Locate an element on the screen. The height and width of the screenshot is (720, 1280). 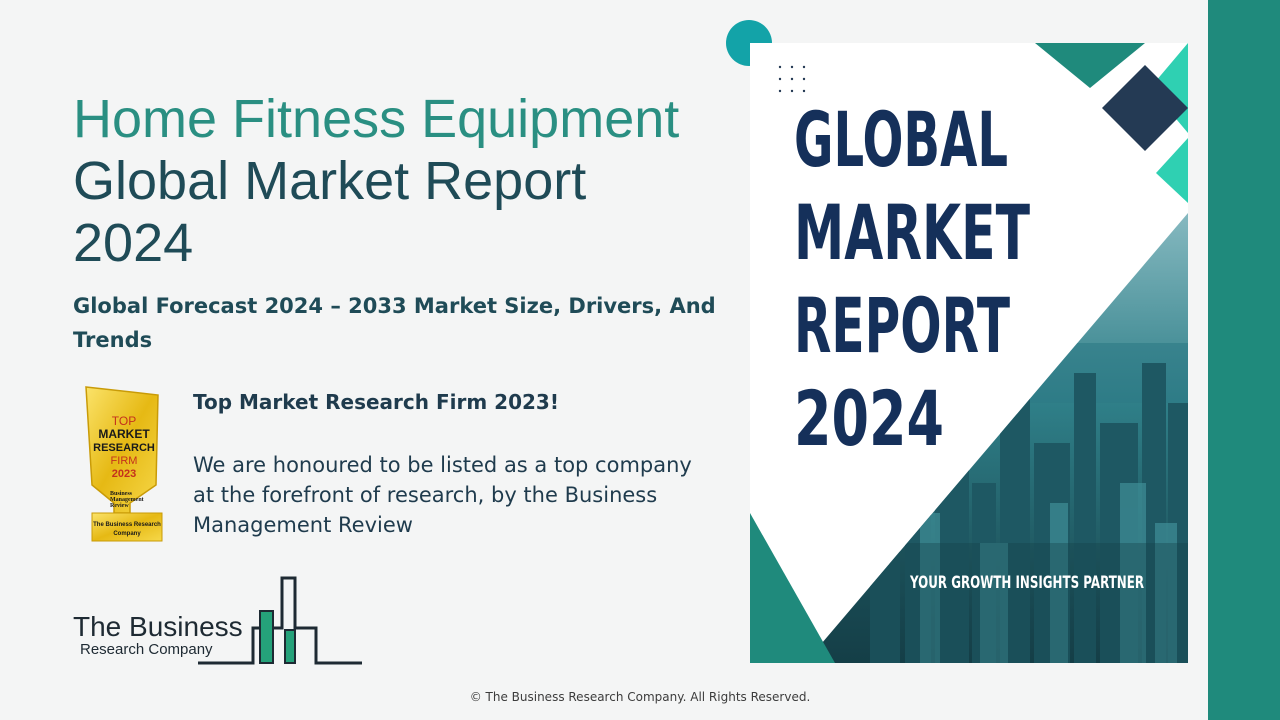
logo-text-primary: The Business is located at coordinates (158, 626).